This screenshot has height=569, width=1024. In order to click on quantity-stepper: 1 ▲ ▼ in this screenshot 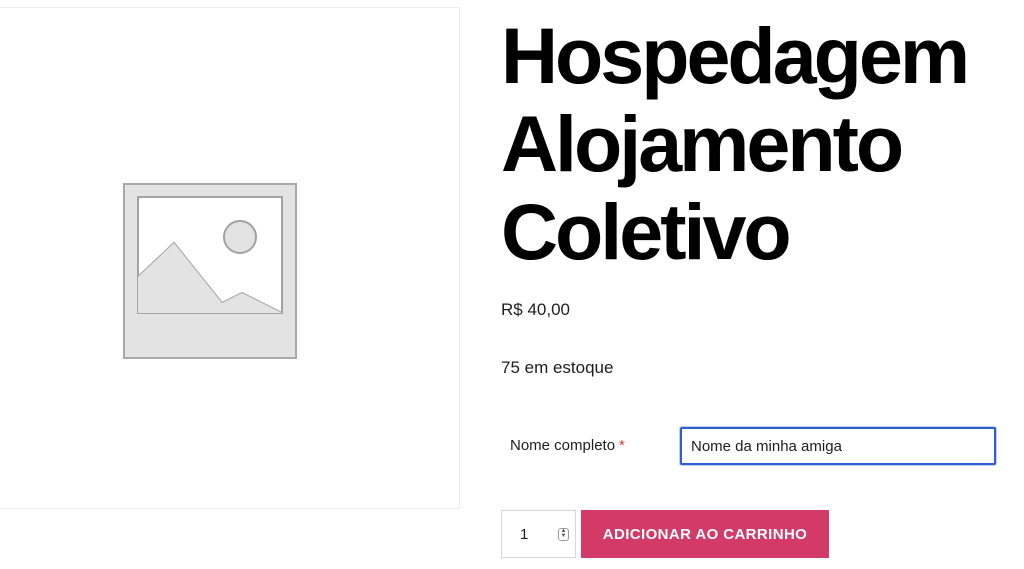, I will do `click(538, 534)`.